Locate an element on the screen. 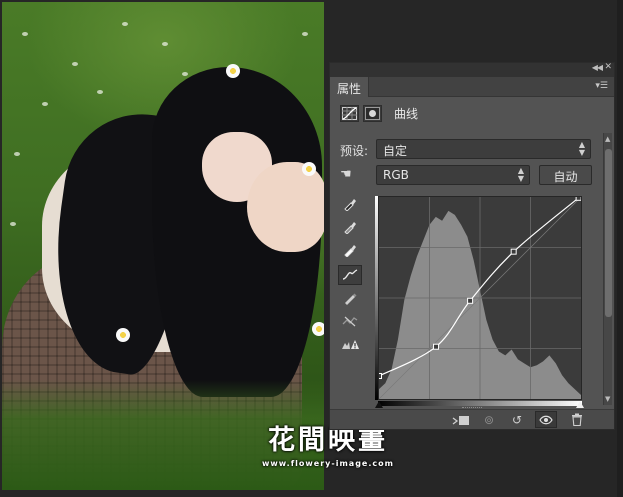  clip-to-layer-icon is located at coordinates (461, 419).